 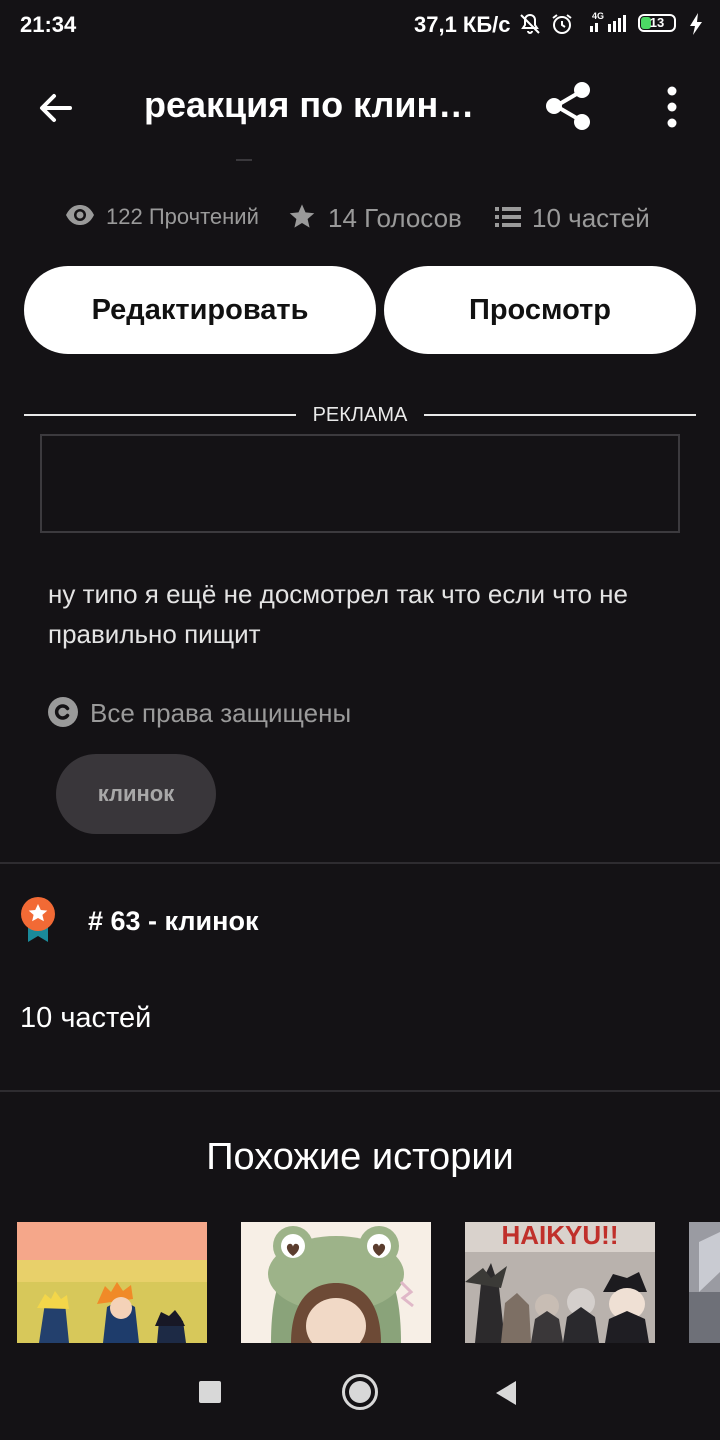 I want to click on tag-chip: клинок, so click(x=136, y=794).